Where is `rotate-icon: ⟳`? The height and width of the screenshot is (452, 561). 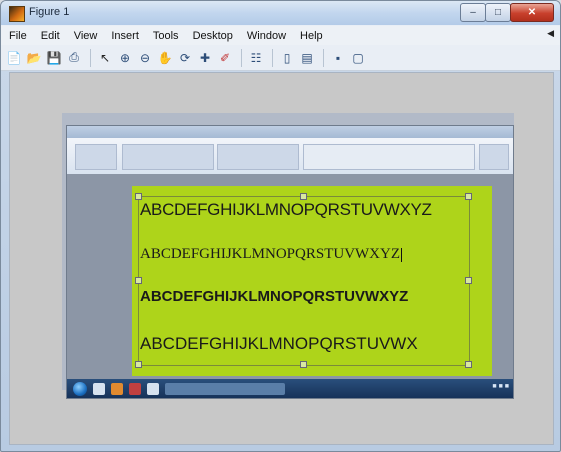
rotate-icon: ⟳ is located at coordinates (185, 58).